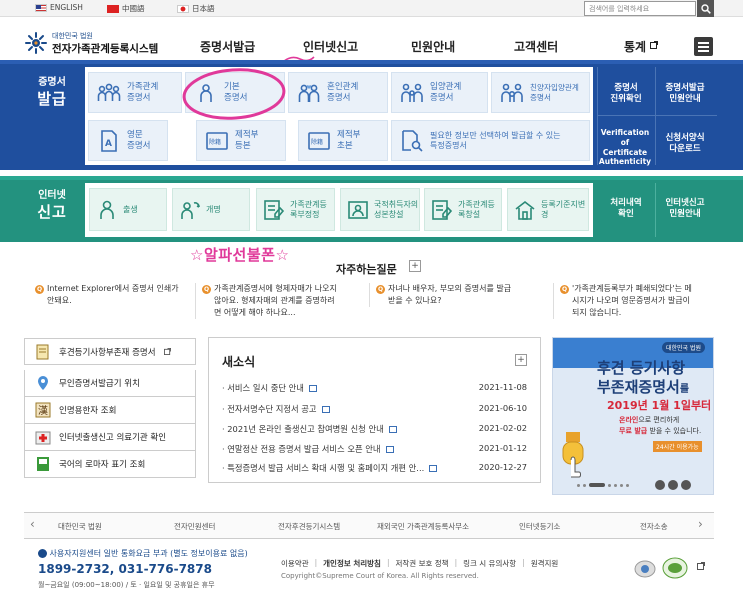  What do you see at coordinates (539, 526) in the screenshot?
I see `org-link: 인터넷등기소` at bounding box center [539, 526].